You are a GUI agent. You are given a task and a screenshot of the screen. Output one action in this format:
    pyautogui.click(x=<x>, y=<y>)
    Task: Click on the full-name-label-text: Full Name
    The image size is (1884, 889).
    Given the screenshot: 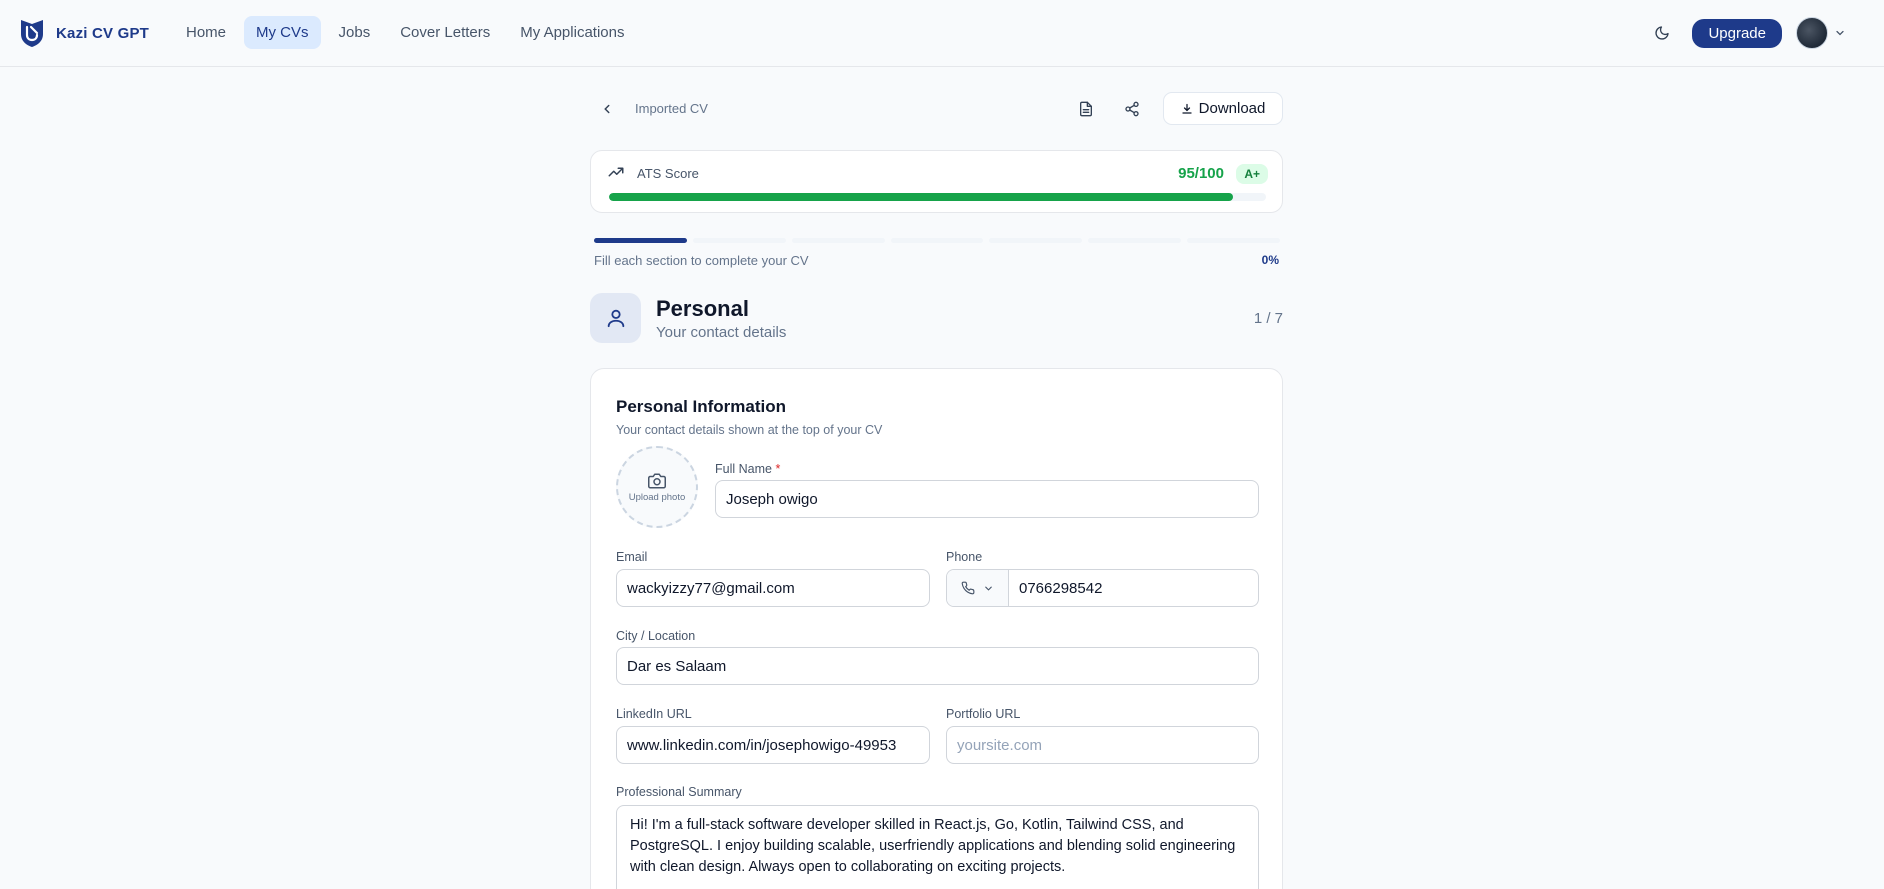 What is the action you would take?
    pyautogui.click(x=743, y=469)
    